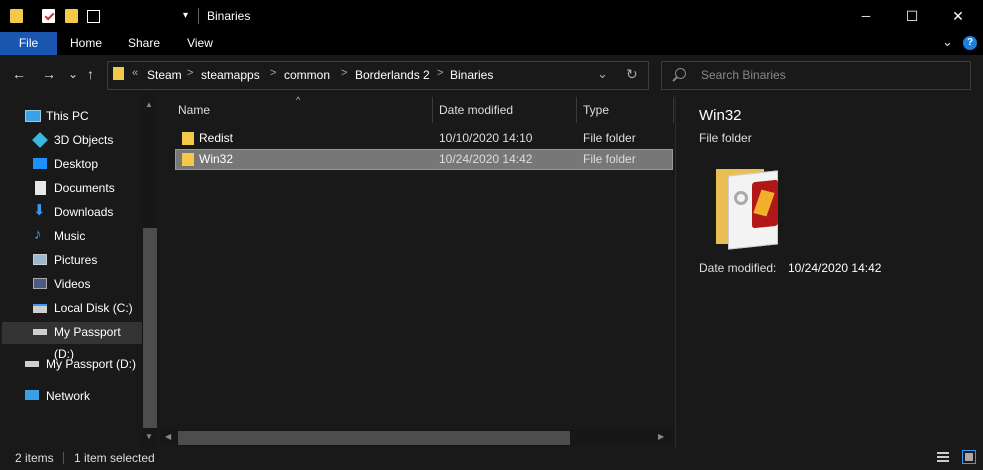 Image resolution: width=983 pixels, height=470 pixels. I want to click on horizontal-scroll-thumb, so click(374, 438).